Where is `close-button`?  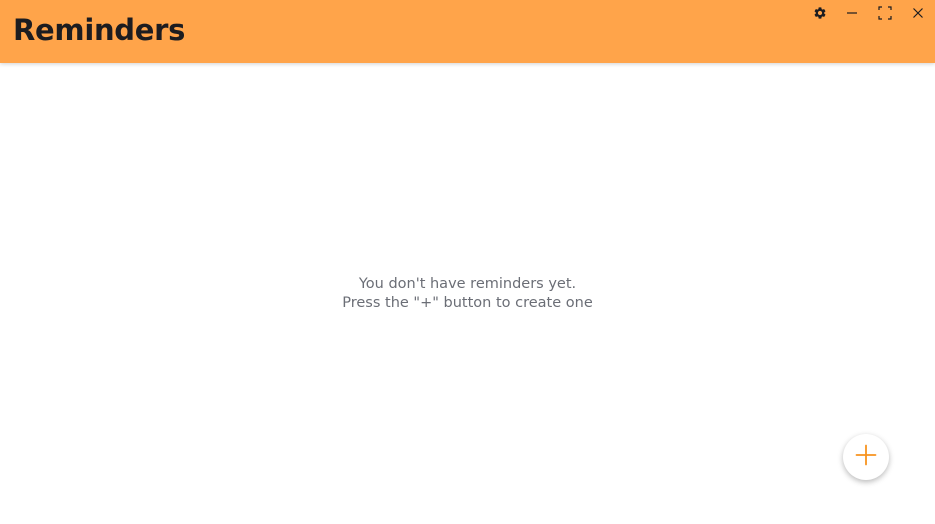
close-button is located at coordinates (918, 13).